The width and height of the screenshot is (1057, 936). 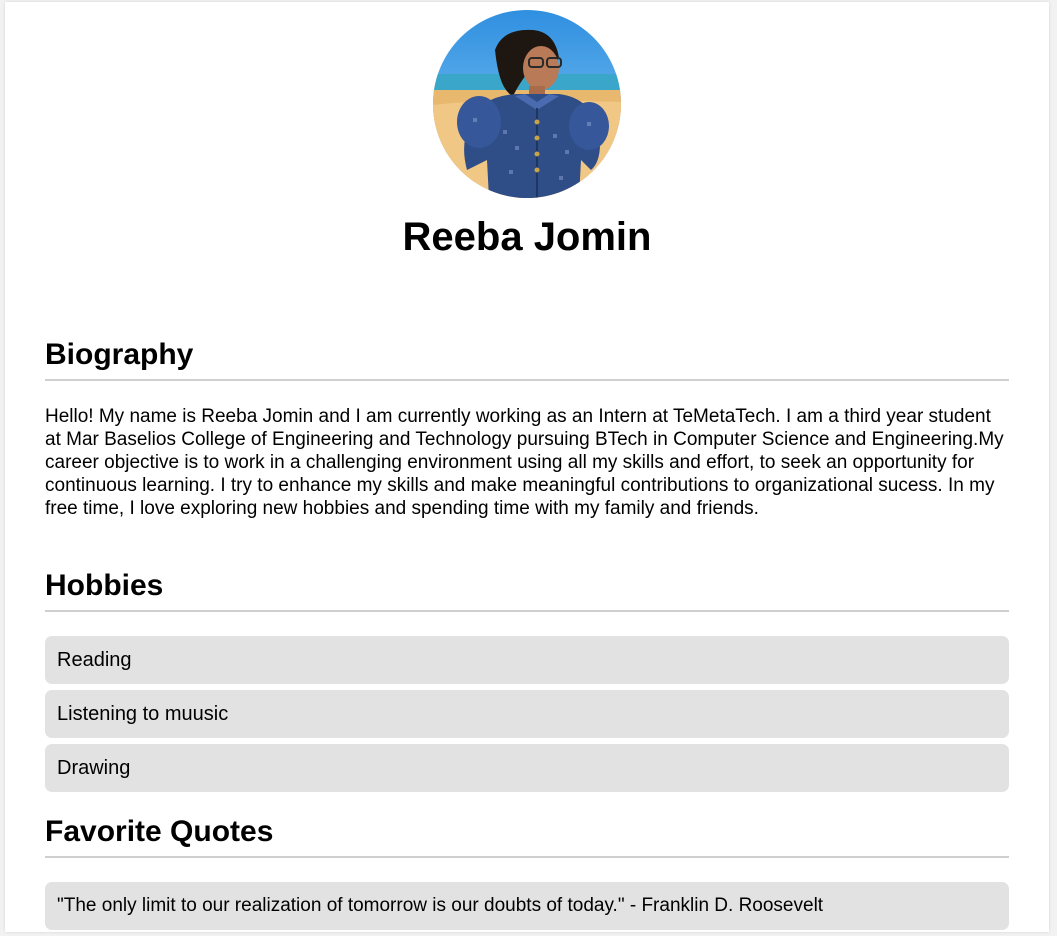 I want to click on profile-photo, so click(x=527, y=104).